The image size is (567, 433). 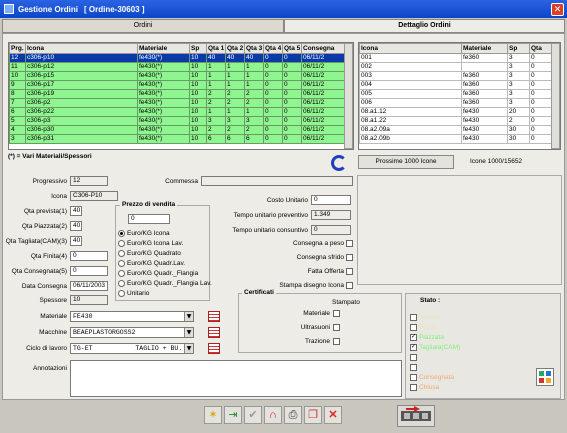 What do you see at coordinates (349, 285) in the screenshot?
I see `stampa-disegno-checkbox` at bounding box center [349, 285].